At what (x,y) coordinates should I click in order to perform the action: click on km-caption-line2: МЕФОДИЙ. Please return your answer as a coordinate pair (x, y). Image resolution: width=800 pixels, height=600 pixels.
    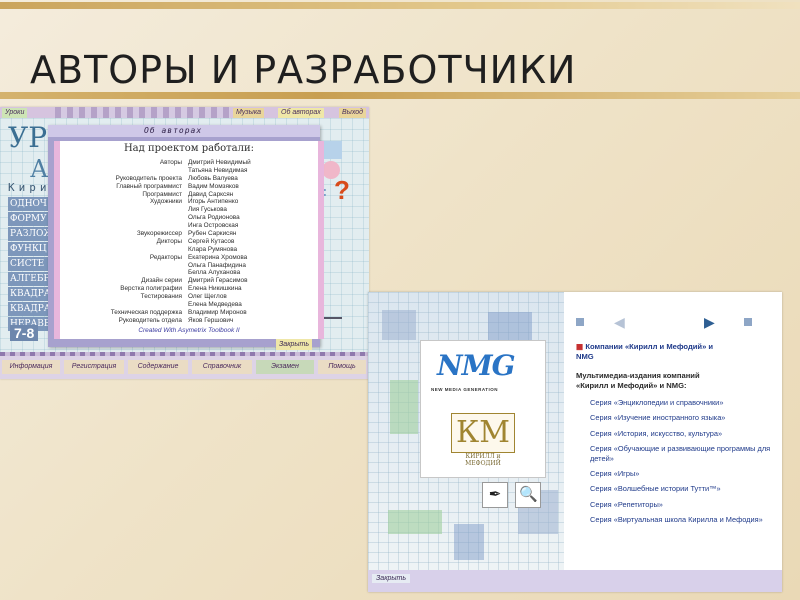
    Looking at the image, I should click on (483, 463).